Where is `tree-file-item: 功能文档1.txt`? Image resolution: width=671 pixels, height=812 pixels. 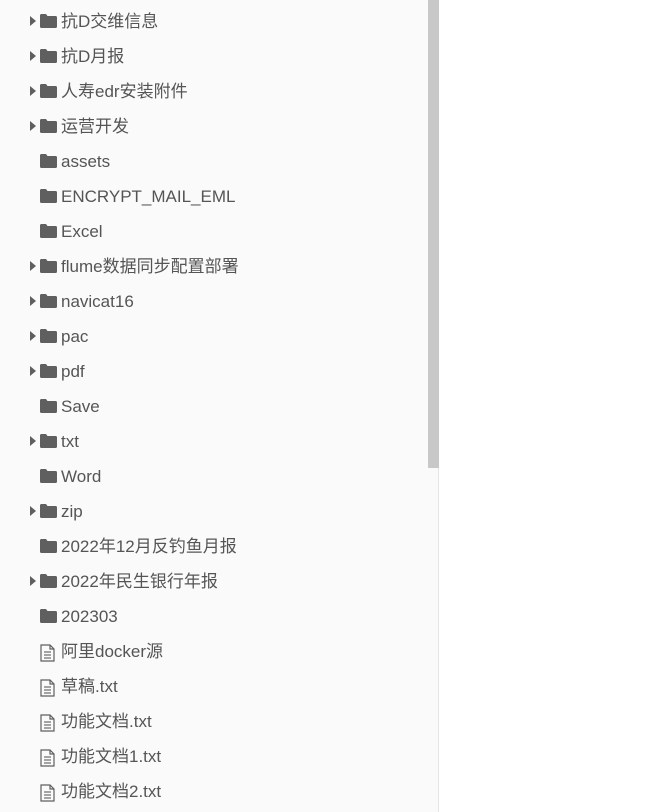
tree-file-item: 功能文档1.txt is located at coordinates (214, 757).